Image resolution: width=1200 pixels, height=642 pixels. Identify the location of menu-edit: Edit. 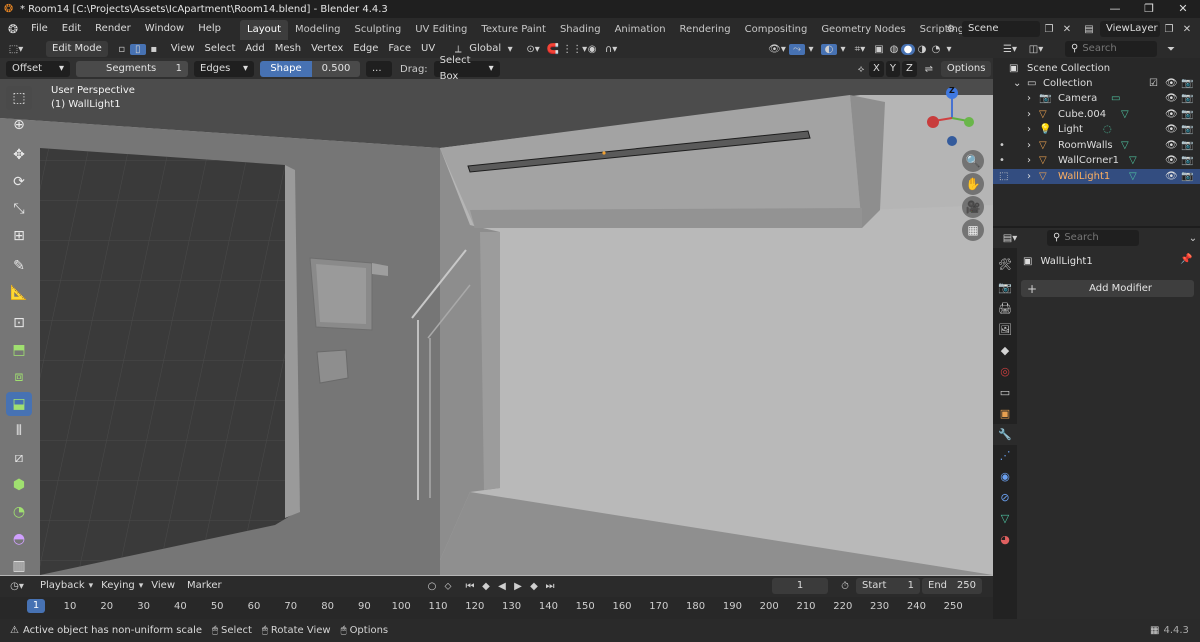
(71, 29).